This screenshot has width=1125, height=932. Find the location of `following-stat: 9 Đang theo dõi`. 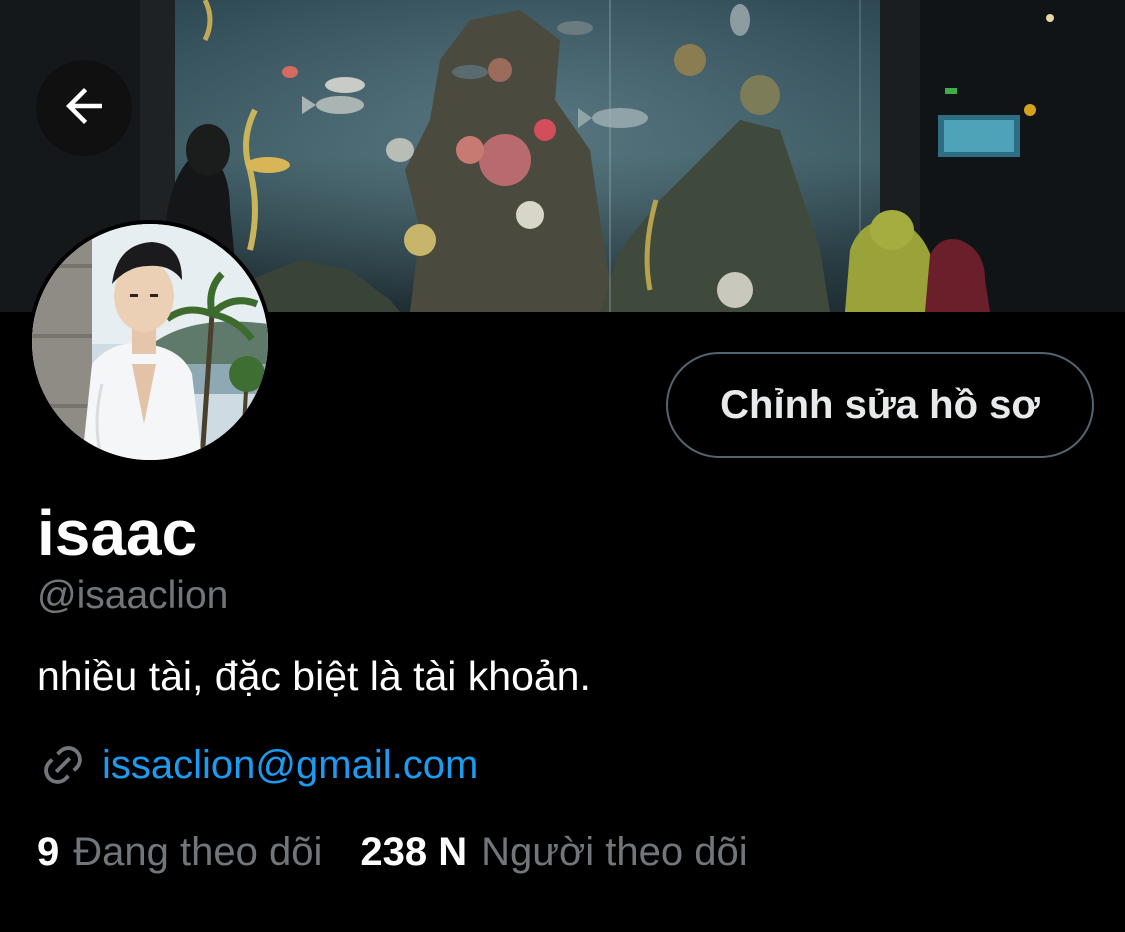

following-stat: 9 Đang theo dõi is located at coordinates (179, 852).